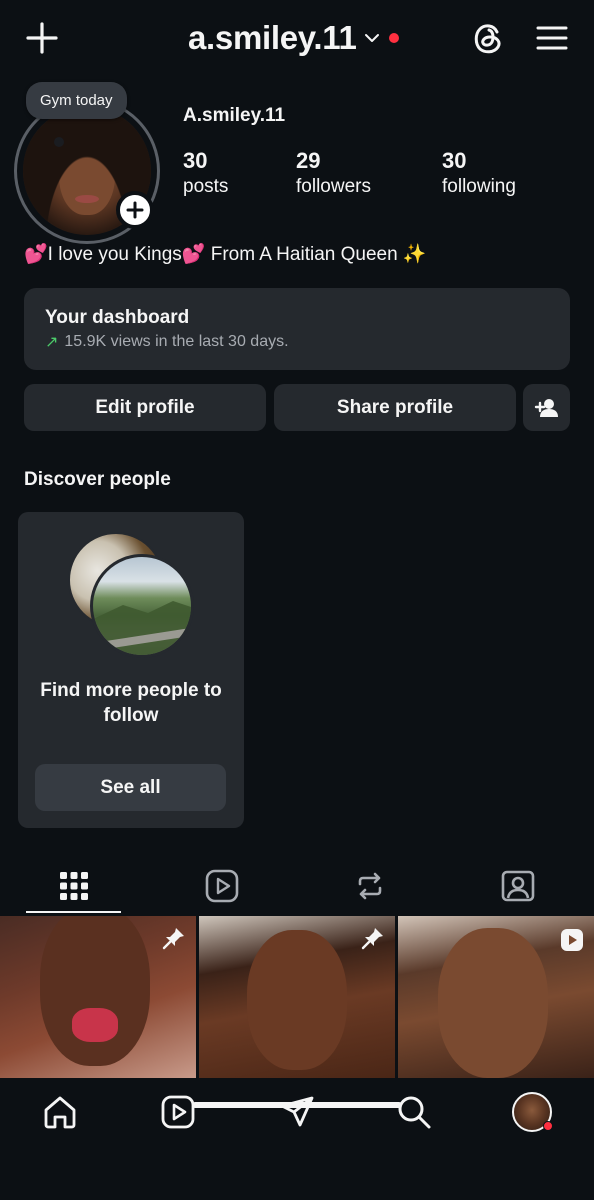 This screenshot has width=594, height=1200. What do you see at coordinates (131, 670) in the screenshot?
I see `discover-card: Find more people to follow See all` at bounding box center [131, 670].